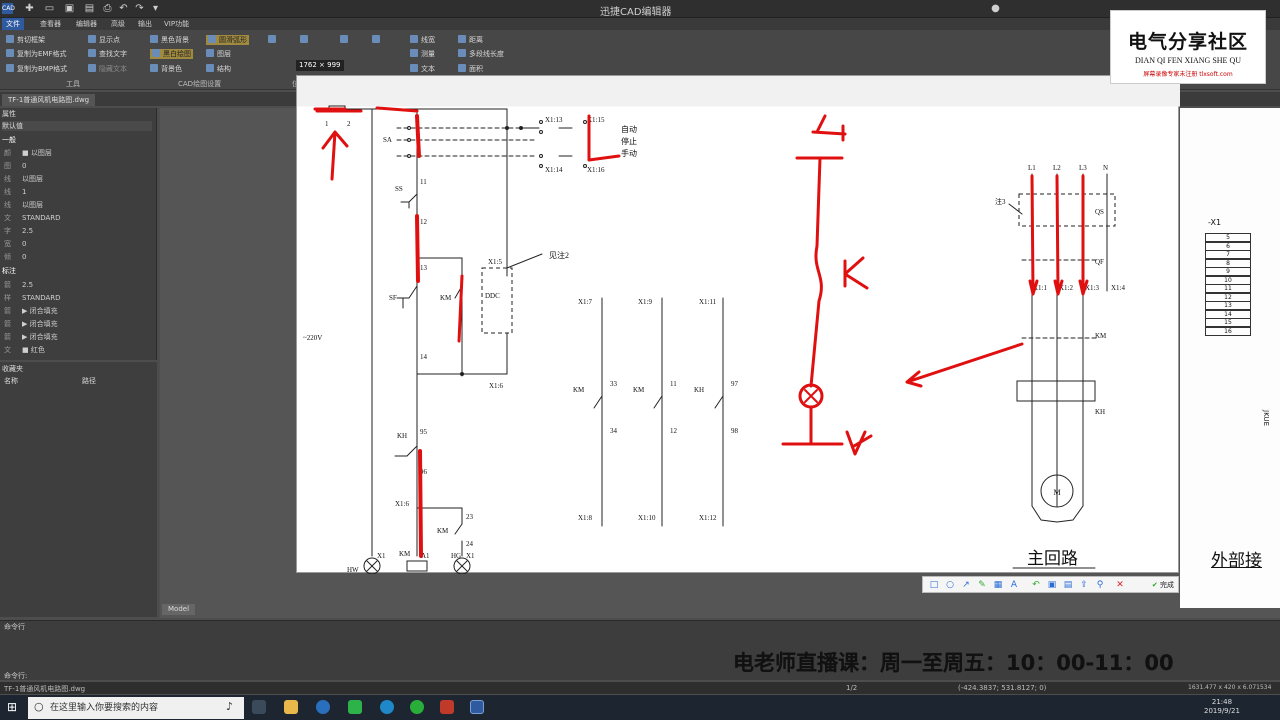 The image size is (1280, 720). I want to click on hide-text-button: 隐藏文本, so click(107, 69).